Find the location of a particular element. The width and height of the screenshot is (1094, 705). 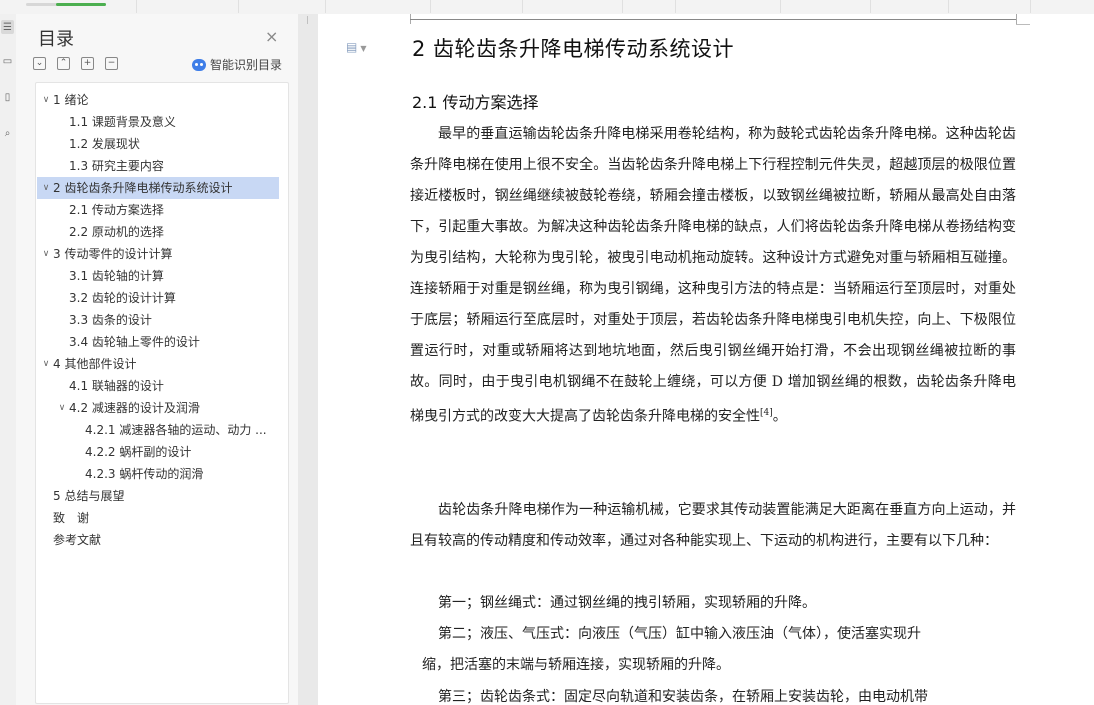

toc-item: 1.3 研究主要内容 is located at coordinates (158, 166).